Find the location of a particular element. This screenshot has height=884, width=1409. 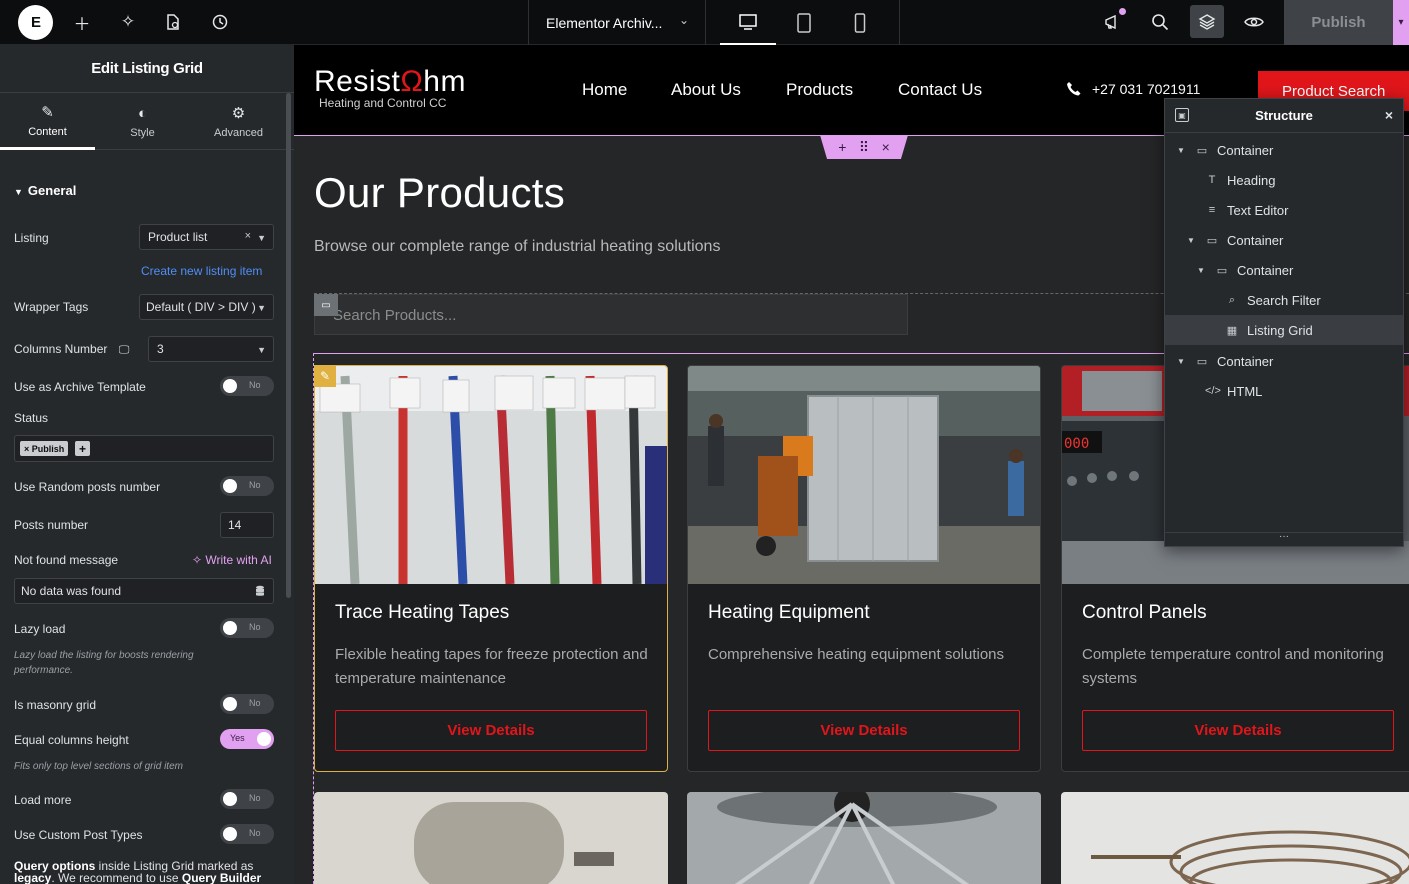

status-chip-publish: × Publish is located at coordinates (44, 448).